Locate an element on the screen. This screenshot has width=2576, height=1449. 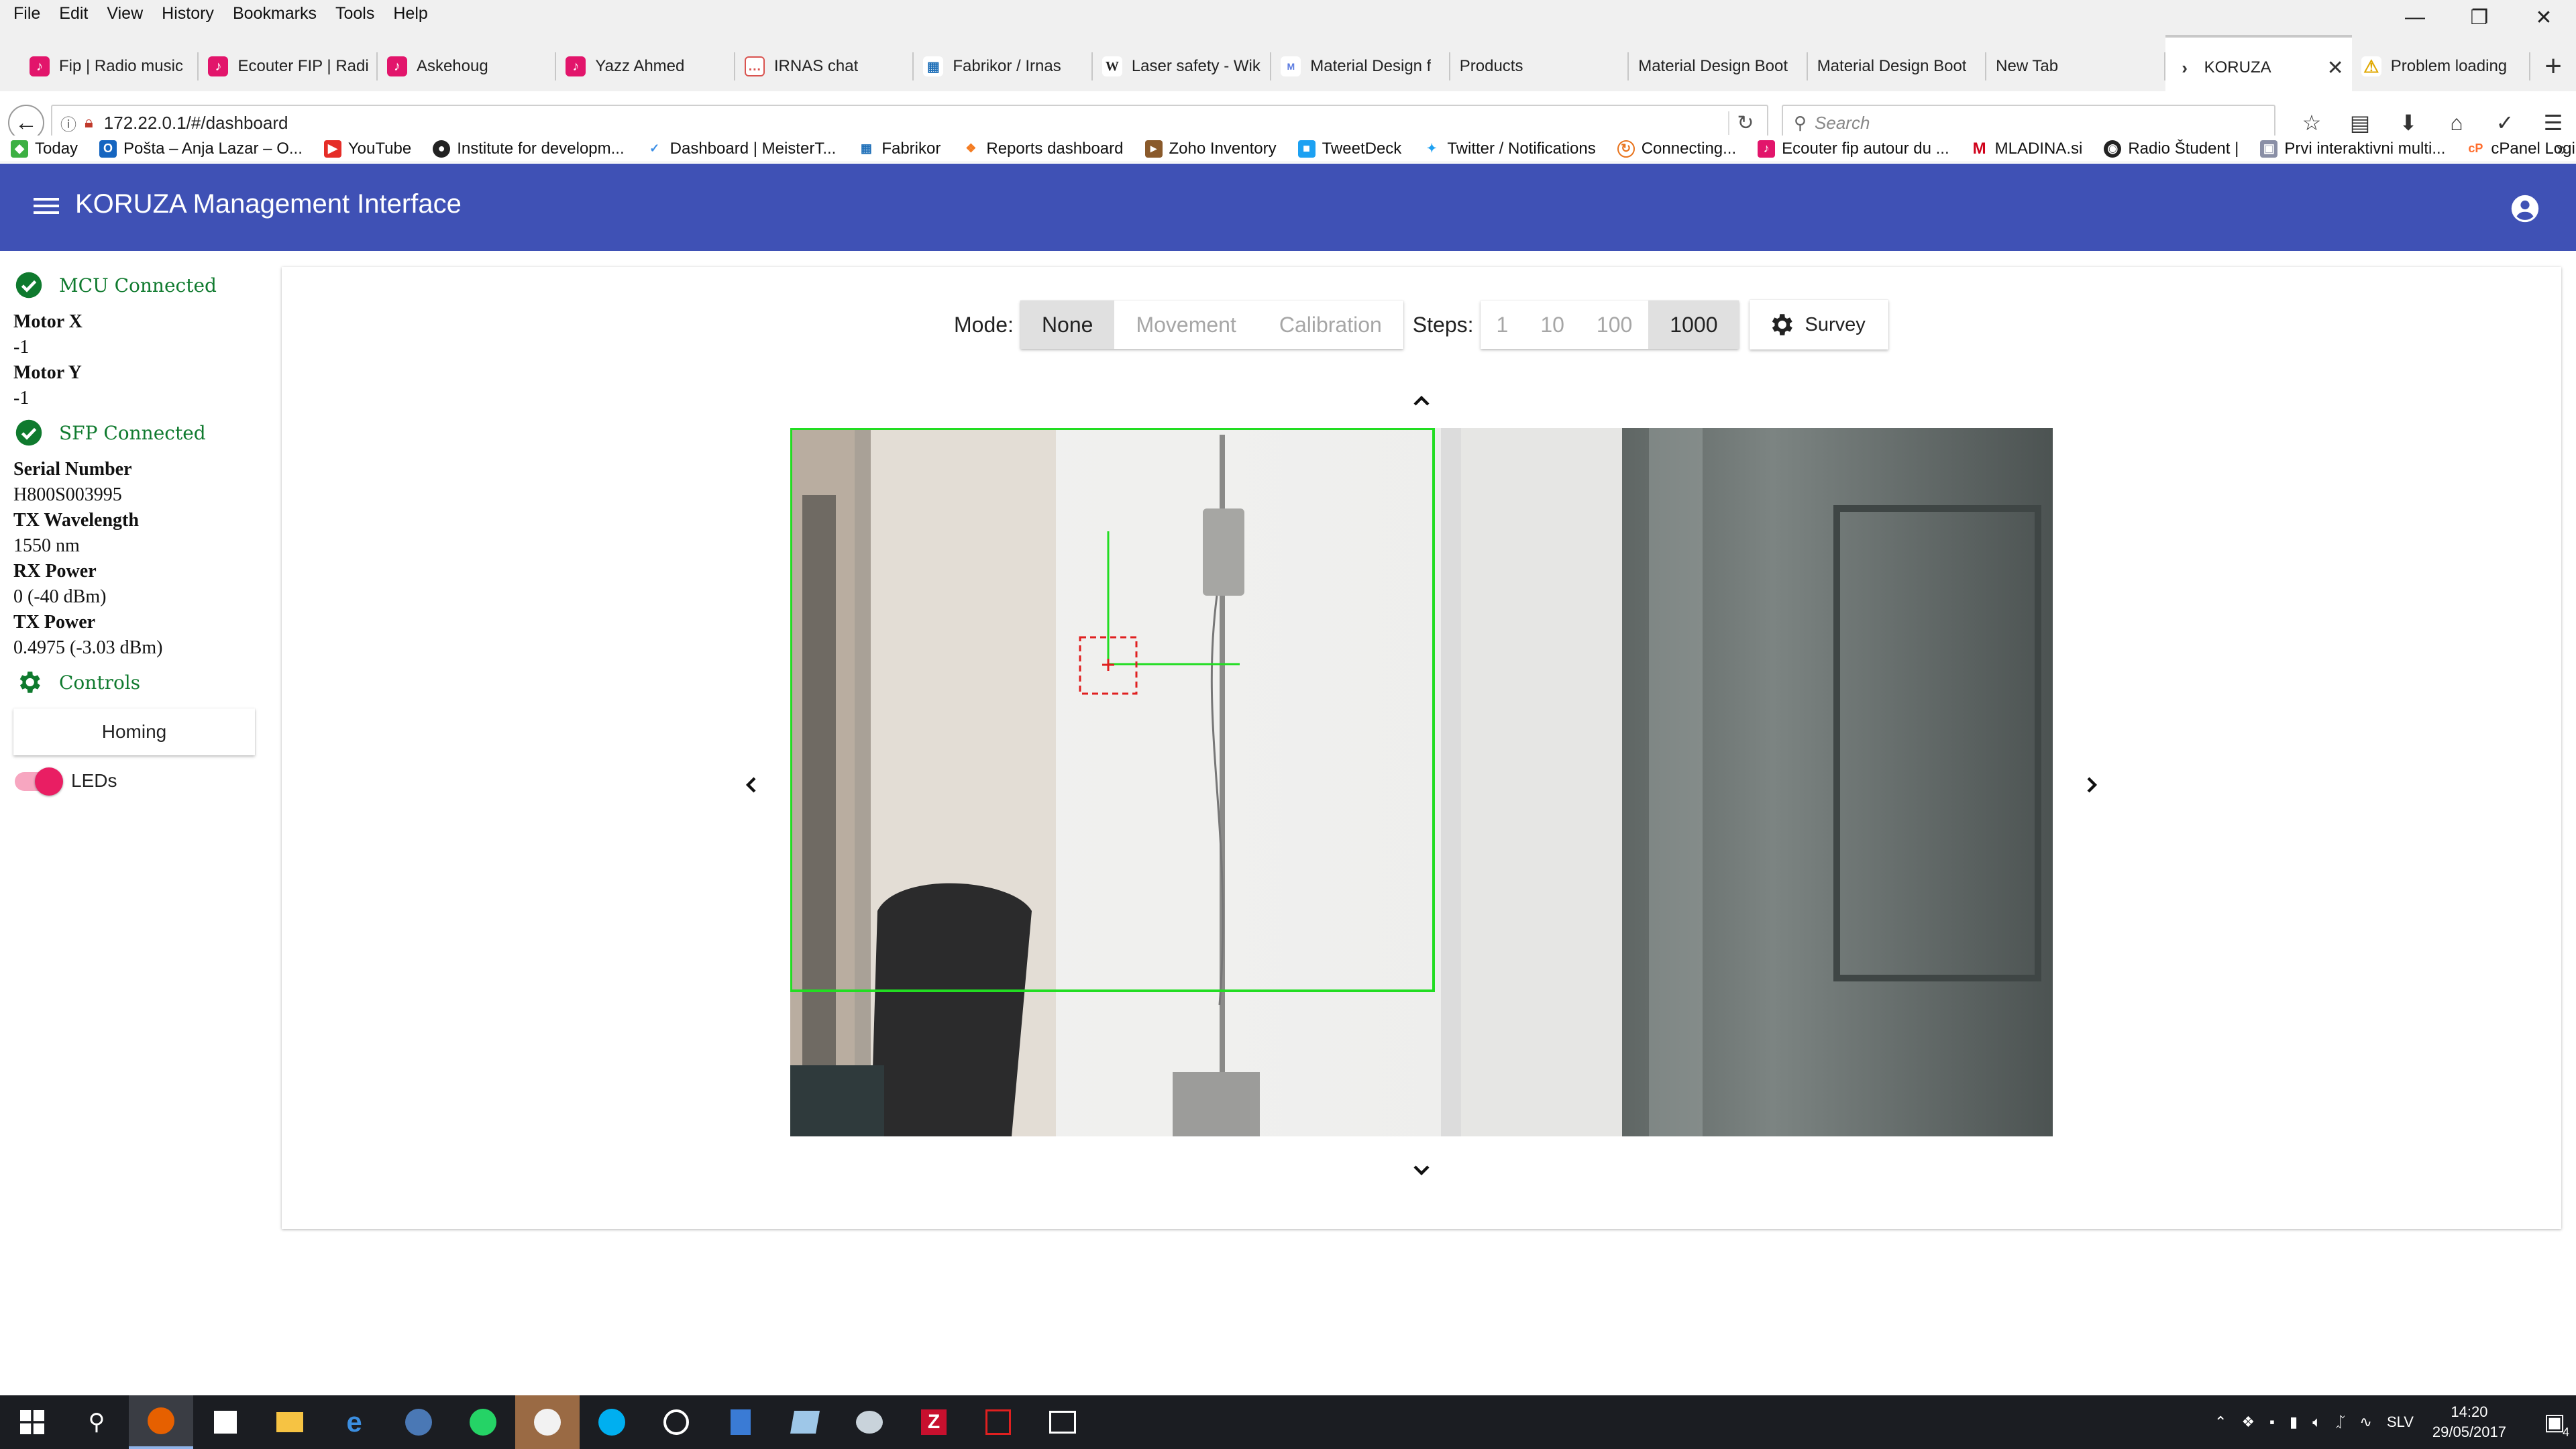
firefox-icon is located at coordinates (161, 1422).